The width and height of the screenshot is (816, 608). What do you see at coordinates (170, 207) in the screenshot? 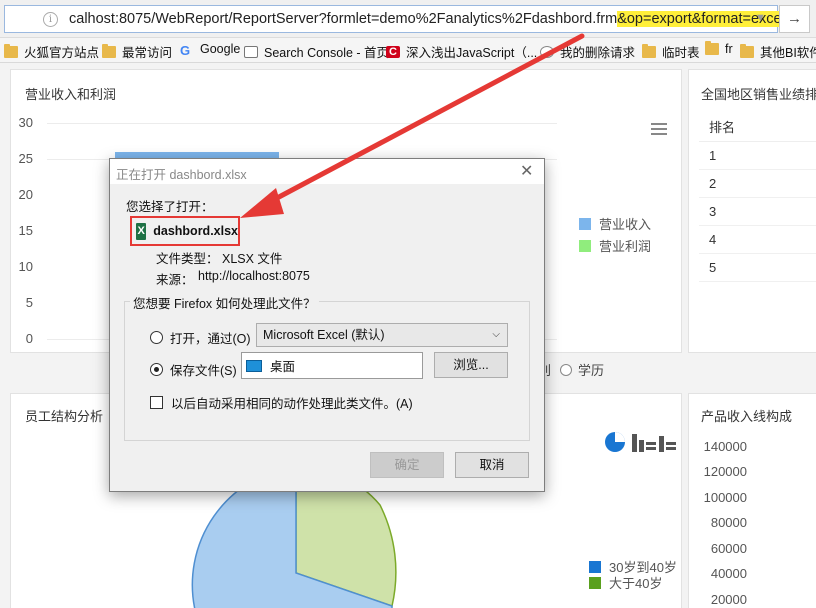
I see `chosen-label: 您选择了打开：` at bounding box center [170, 207].